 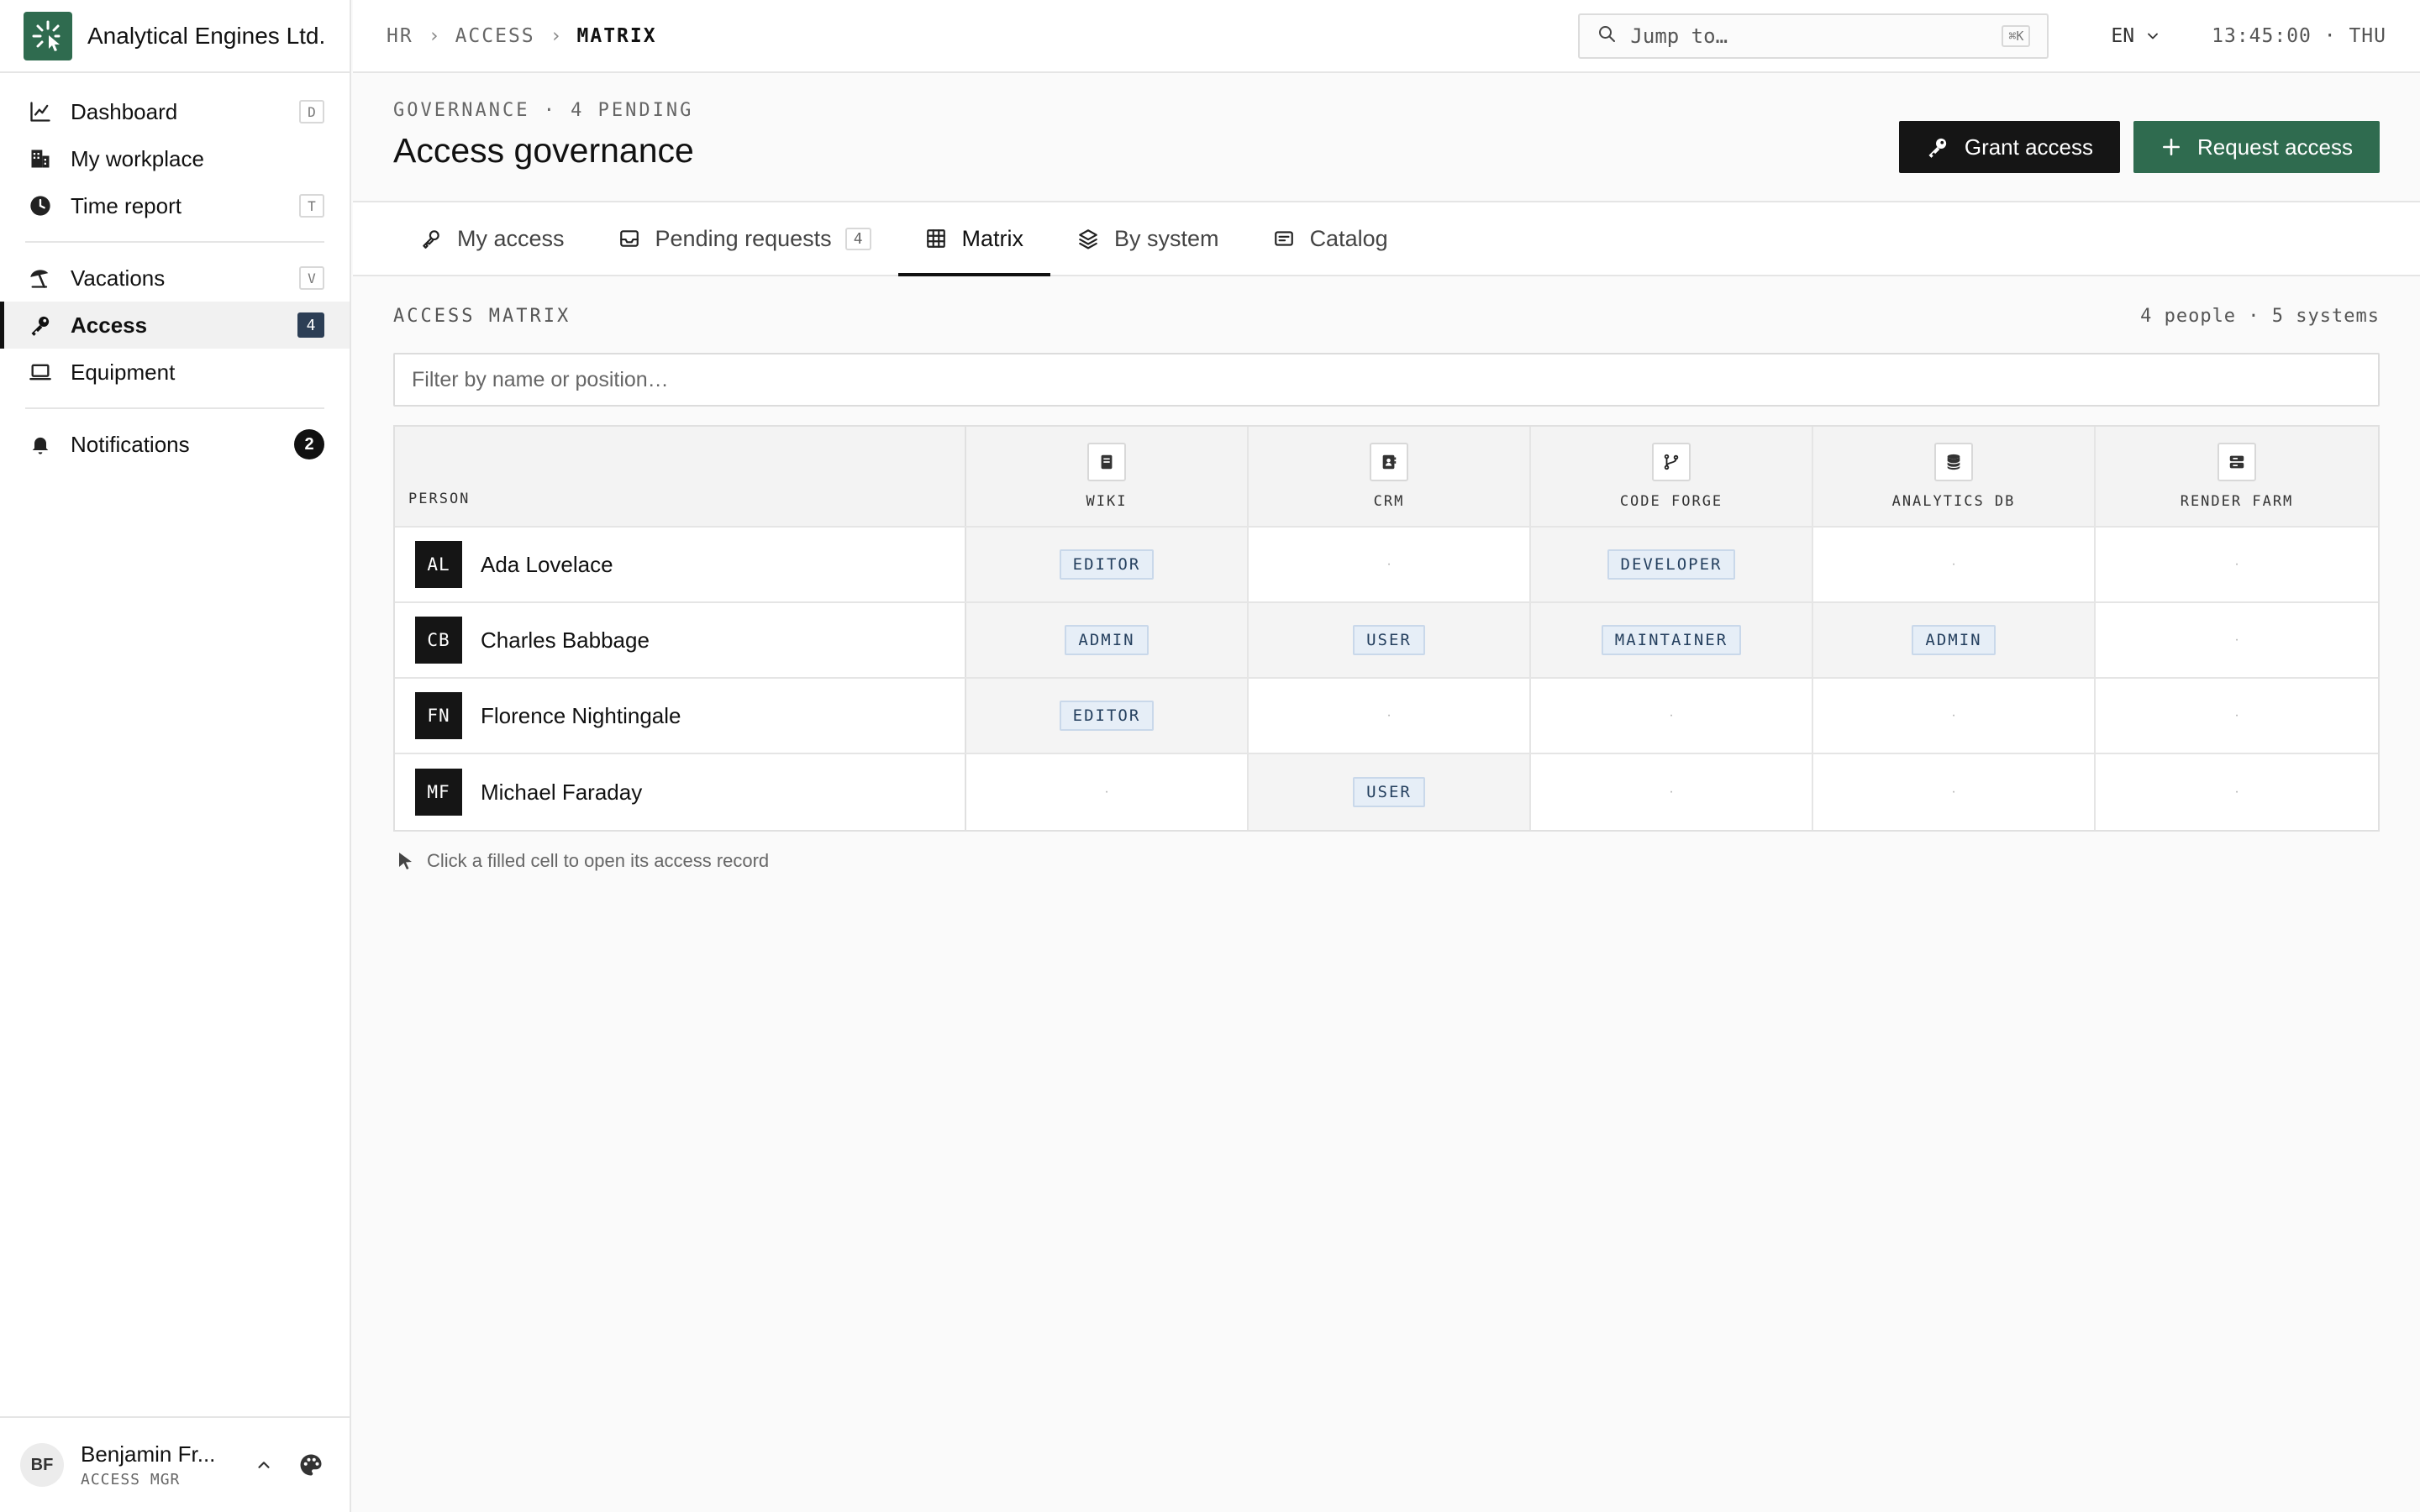 What do you see at coordinates (438, 640) in the screenshot?
I see `avatar: CB` at bounding box center [438, 640].